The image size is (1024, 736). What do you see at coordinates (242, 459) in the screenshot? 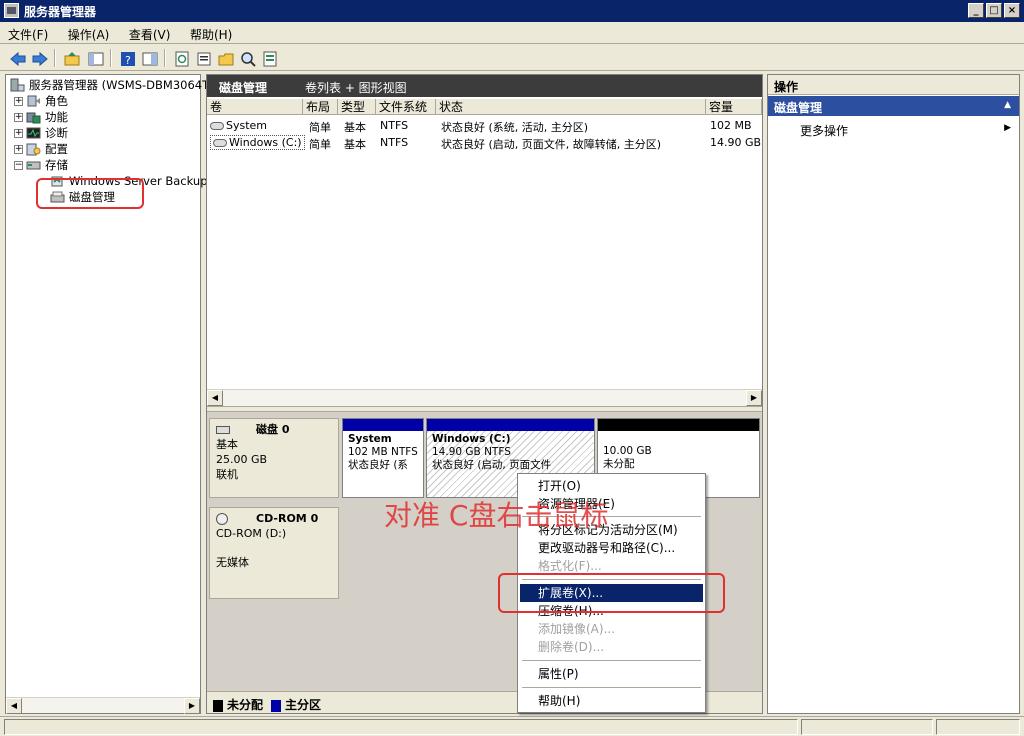
I see `disk0-size: 25.00 GB` at bounding box center [242, 459].